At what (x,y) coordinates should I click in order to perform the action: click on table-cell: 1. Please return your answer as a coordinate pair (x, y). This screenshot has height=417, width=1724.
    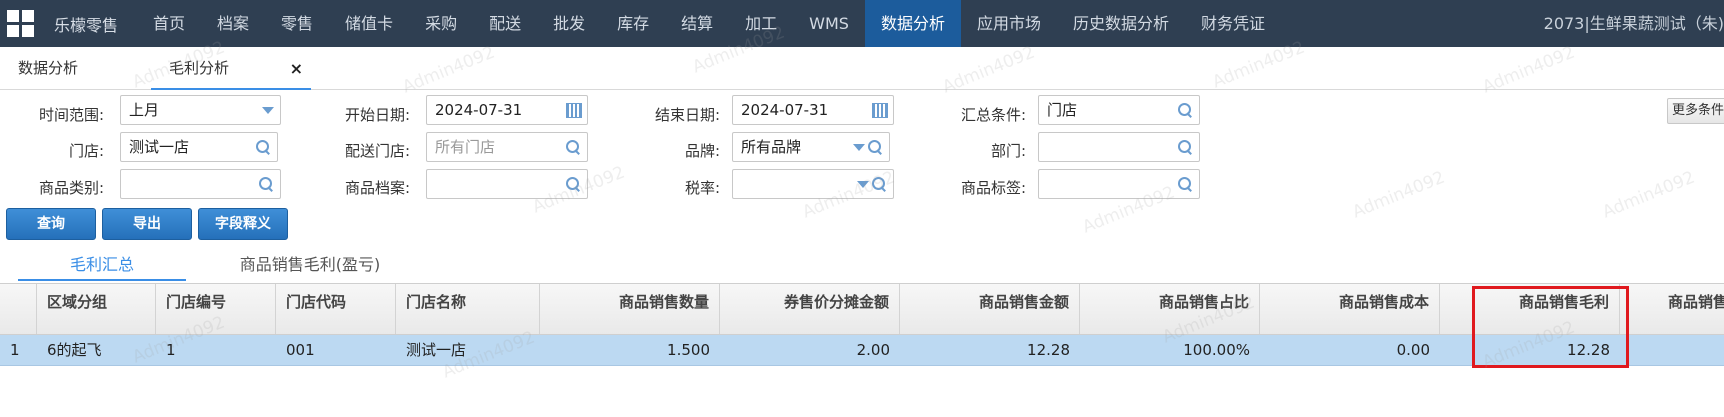
    Looking at the image, I should click on (171, 350).